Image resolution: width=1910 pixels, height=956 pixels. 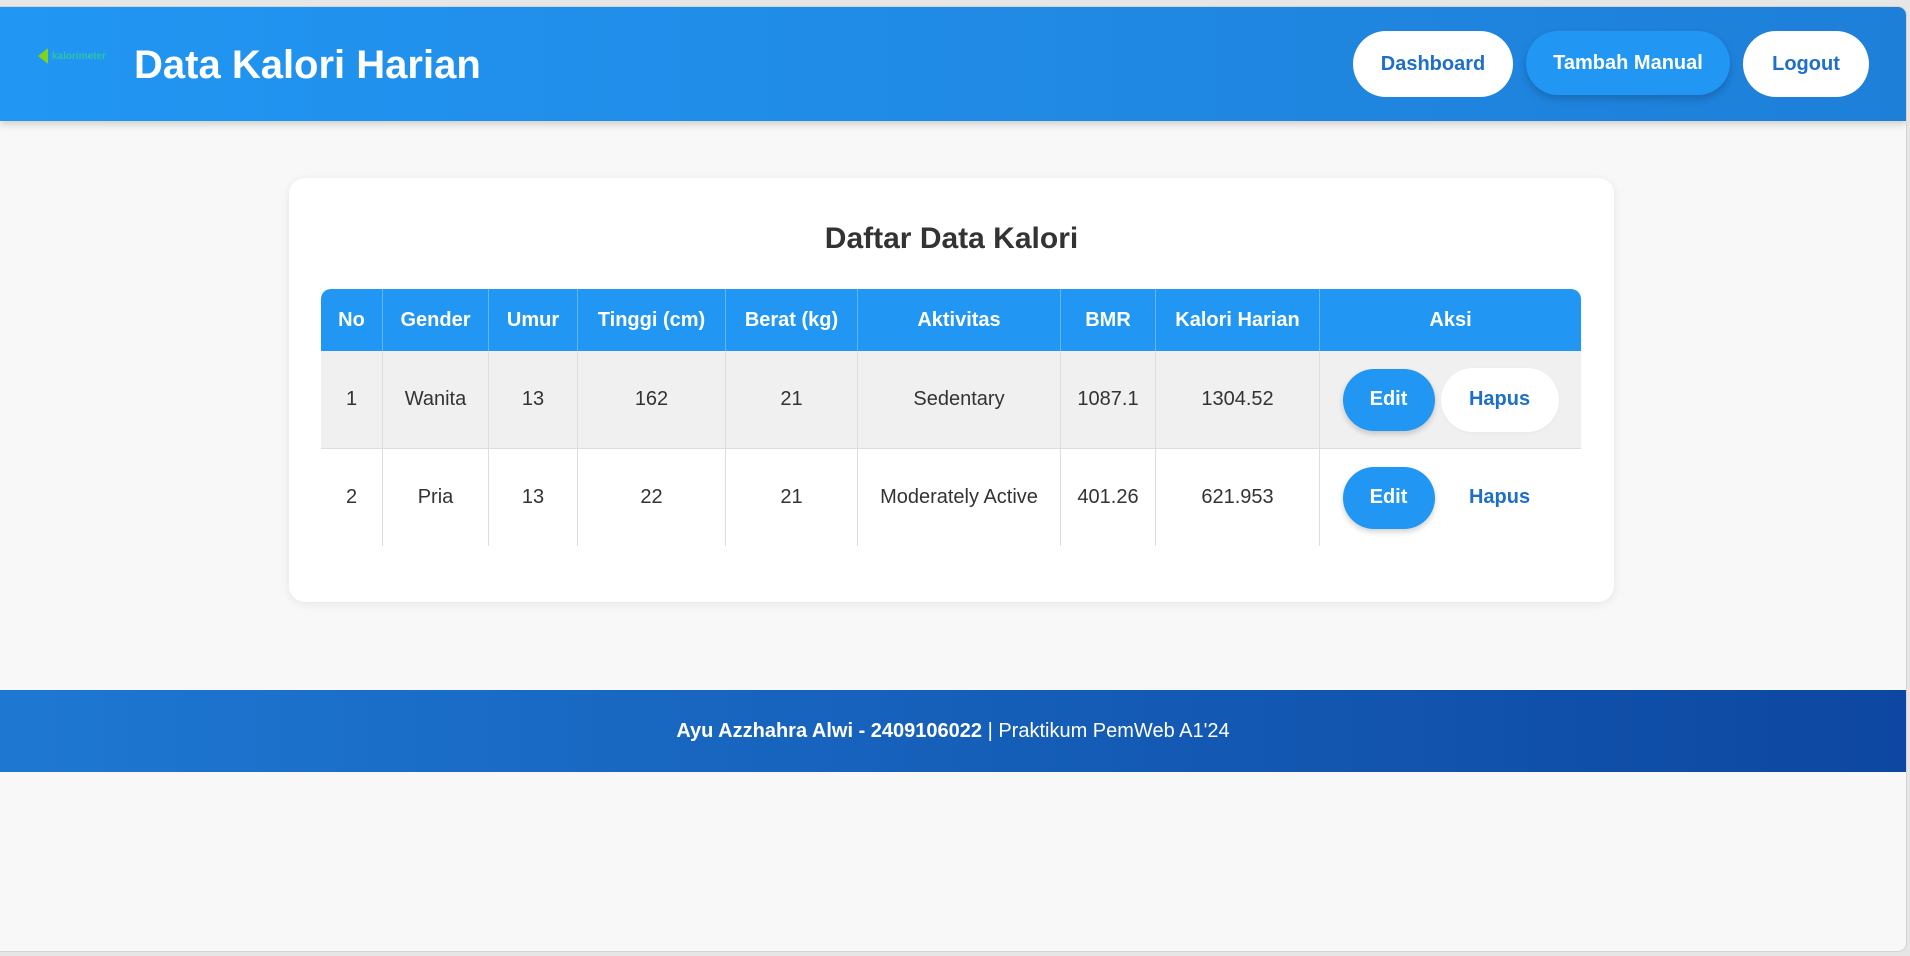 What do you see at coordinates (829, 730) in the screenshot?
I see `footer-author: Ayu Azzhahra Alwi - 2409106022` at bounding box center [829, 730].